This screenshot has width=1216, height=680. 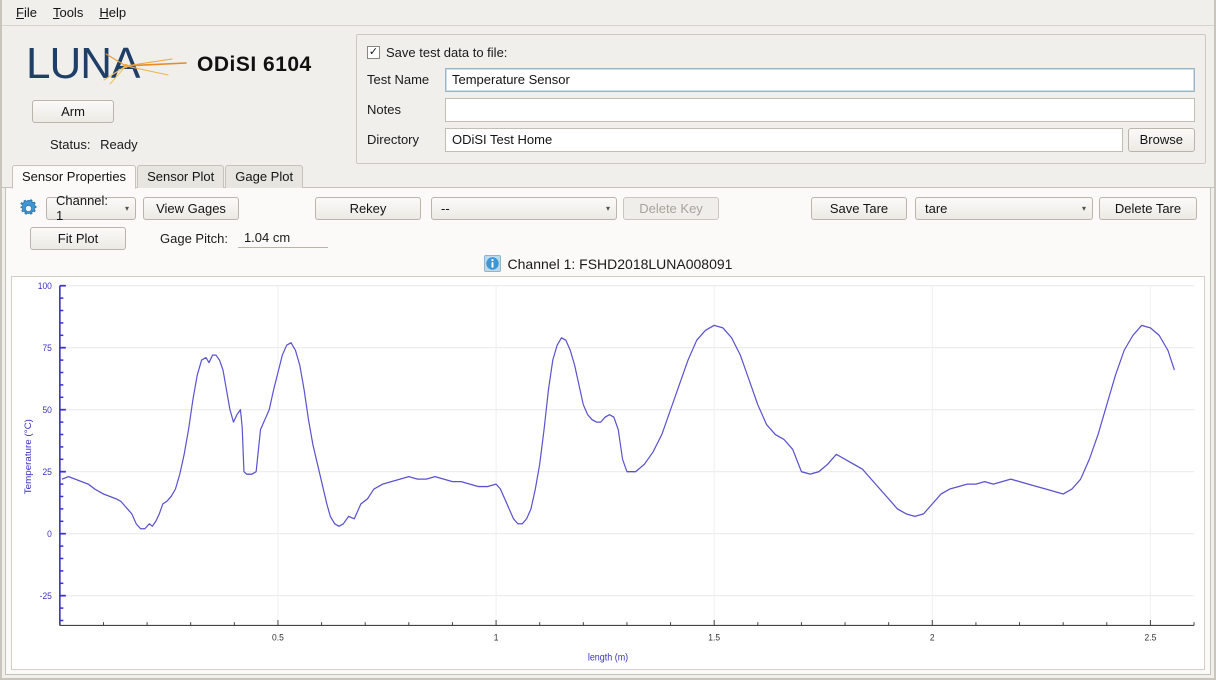 I want to click on chart-title-text: Channel 1: FSHD2018LUNA008091, so click(x=620, y=263).